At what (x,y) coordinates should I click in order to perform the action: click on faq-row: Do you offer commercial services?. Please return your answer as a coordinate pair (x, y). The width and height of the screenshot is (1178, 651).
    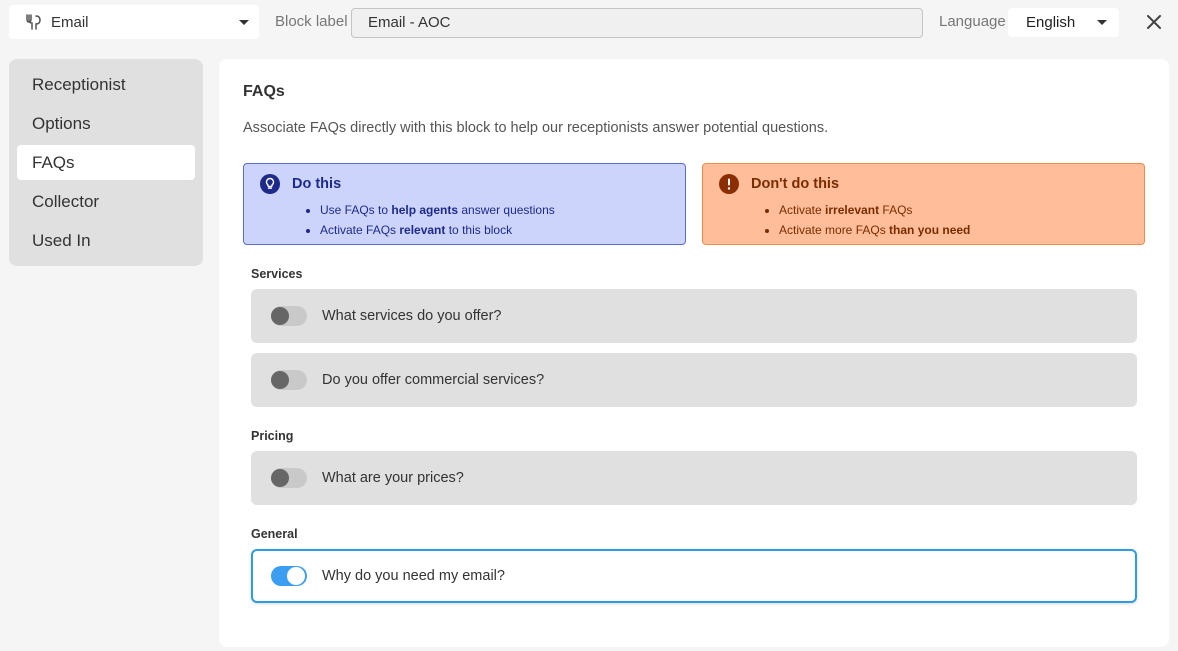
    Looking at the image, I should click on (694, 380).